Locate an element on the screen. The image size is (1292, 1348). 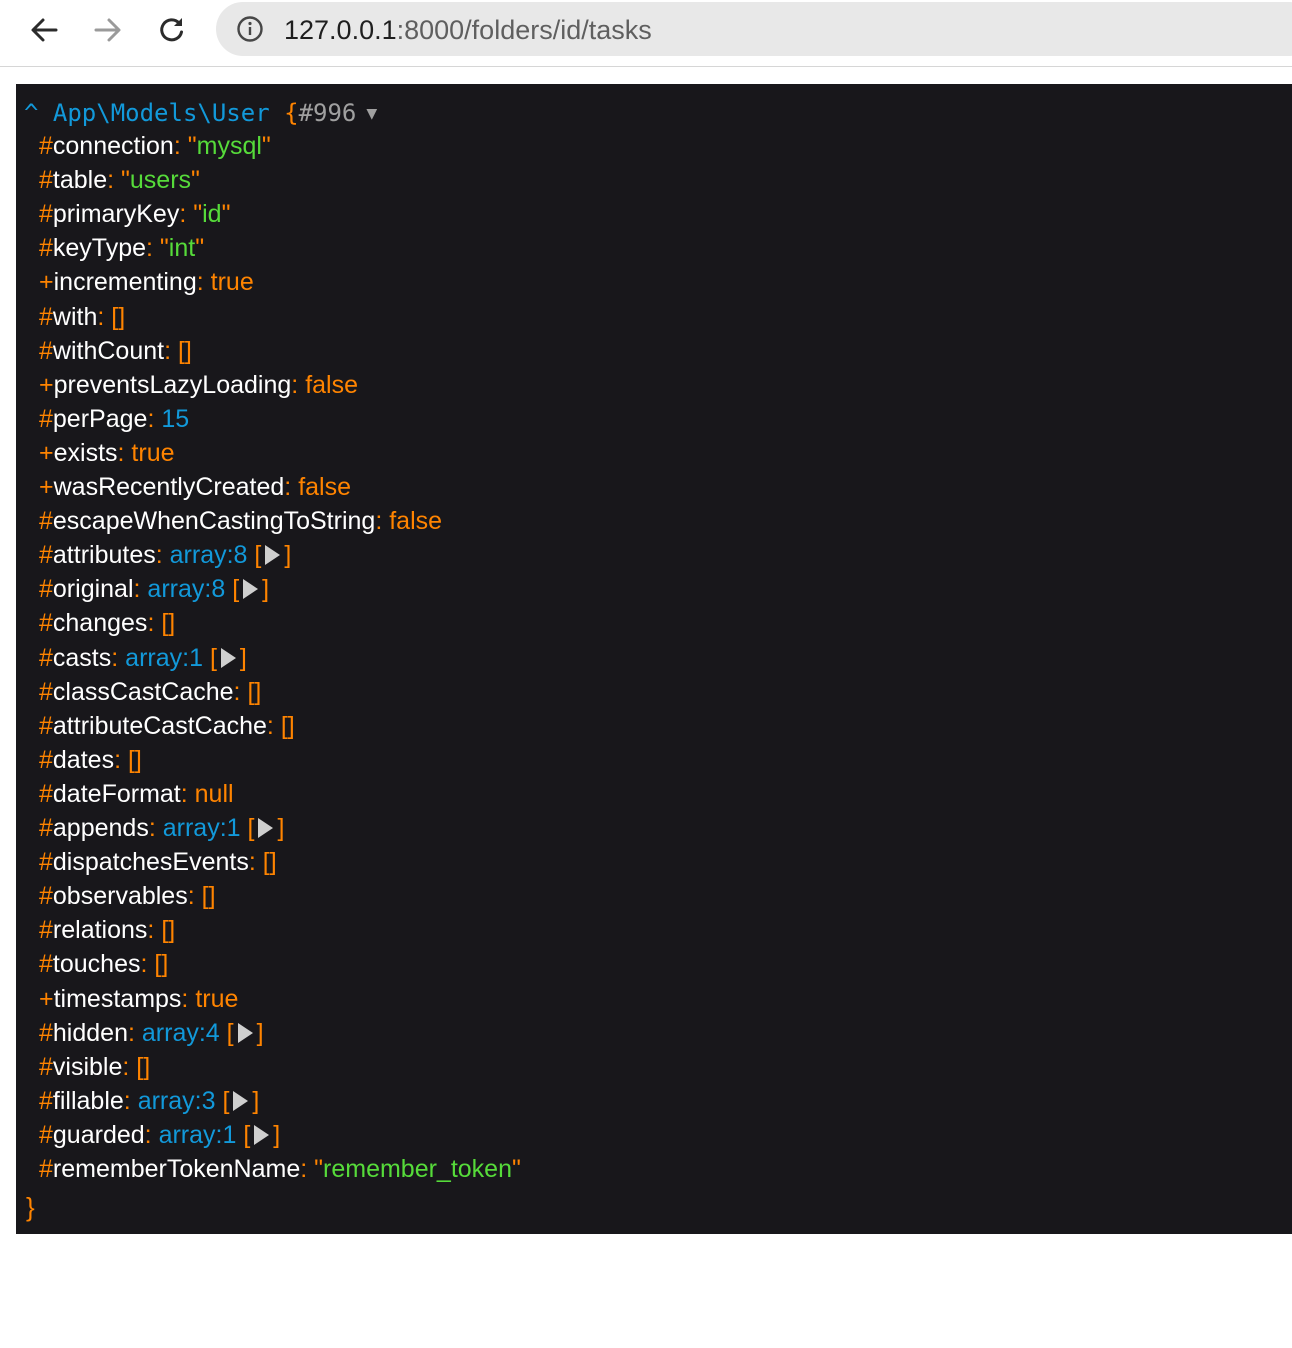
property-row: +exists: true is located at coordinates (107, 453).